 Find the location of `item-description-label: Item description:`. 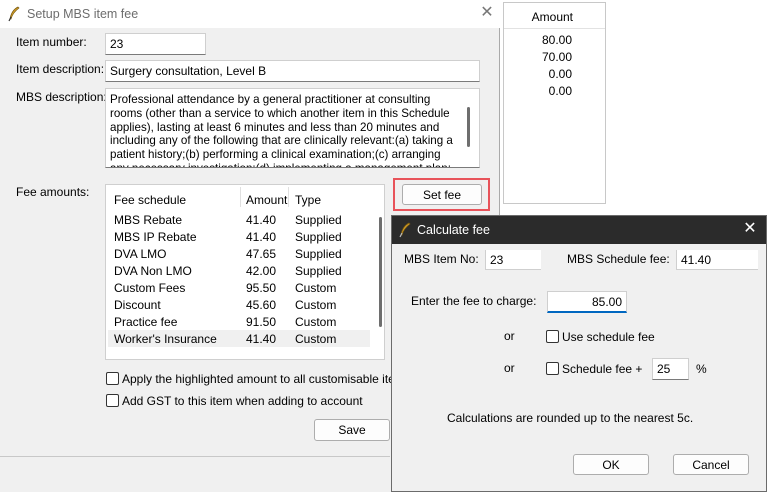

item-description-label: Item description: is located at coordinates (60, 69).